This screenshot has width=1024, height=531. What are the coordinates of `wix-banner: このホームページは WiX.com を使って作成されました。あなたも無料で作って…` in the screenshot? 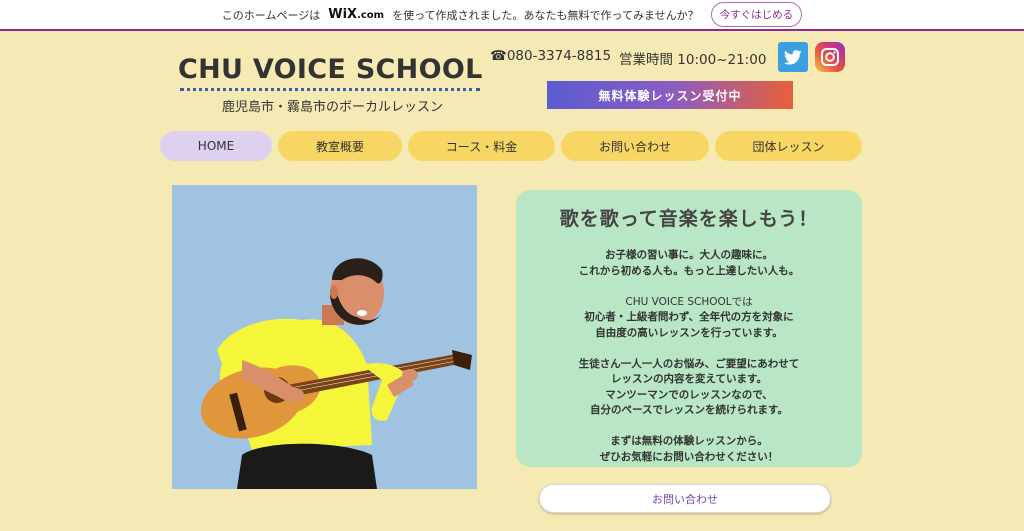 It's located at (512, 15).